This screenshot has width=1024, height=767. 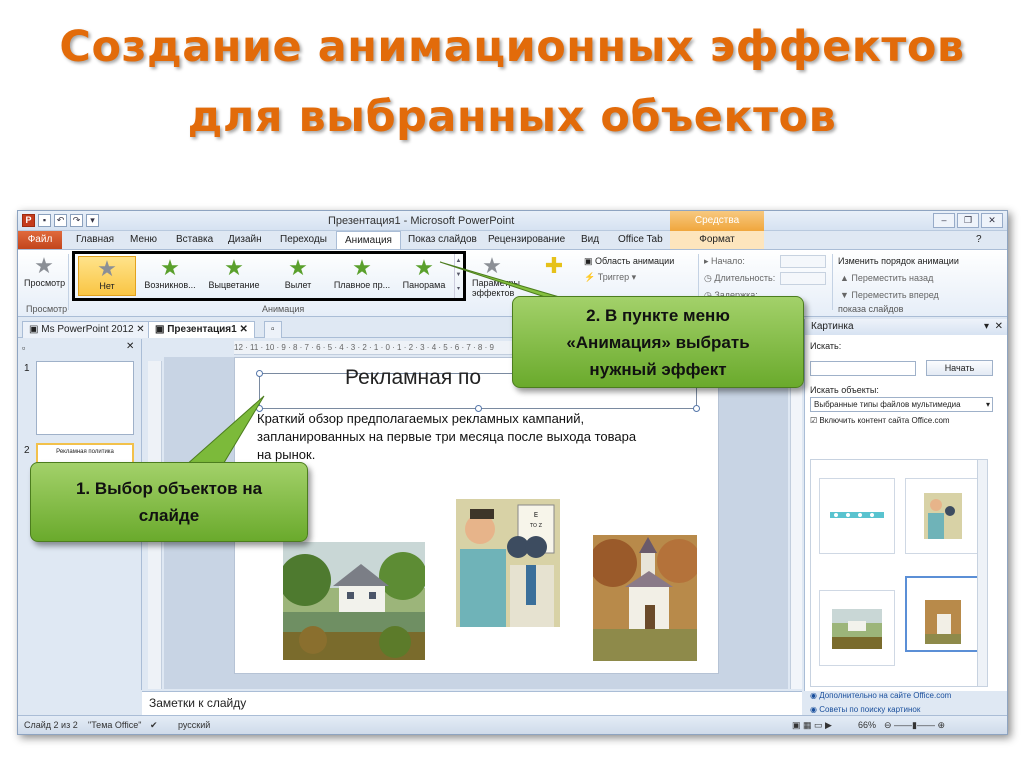 What do you see at coordinates (640, 239) in the screenshot?
I see `tab-office-tab: Office Tab` at bounding box center [640, 239].